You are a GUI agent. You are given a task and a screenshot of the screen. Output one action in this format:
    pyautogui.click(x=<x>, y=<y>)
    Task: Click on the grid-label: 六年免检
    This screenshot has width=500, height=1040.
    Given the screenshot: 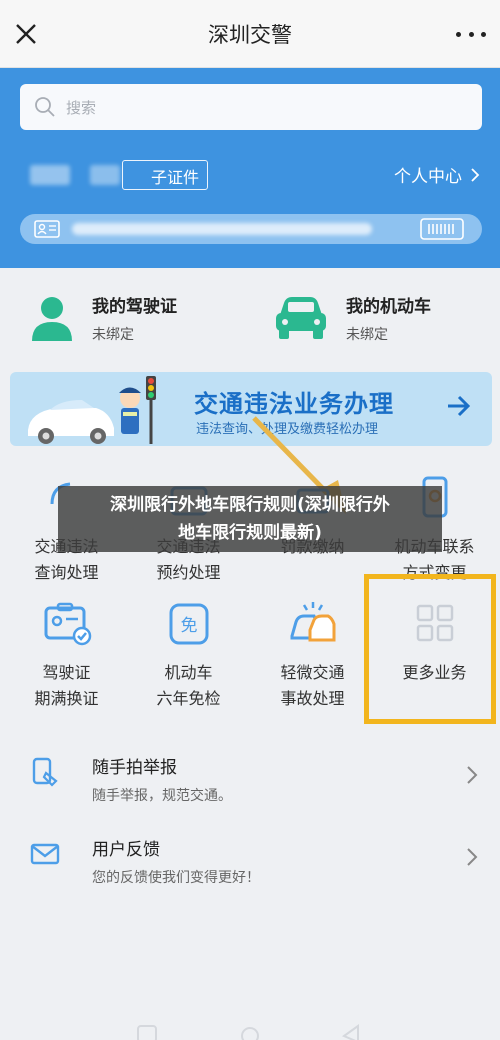 What is the action you would take?
    pyautogui.click(x=188, y=698)
    